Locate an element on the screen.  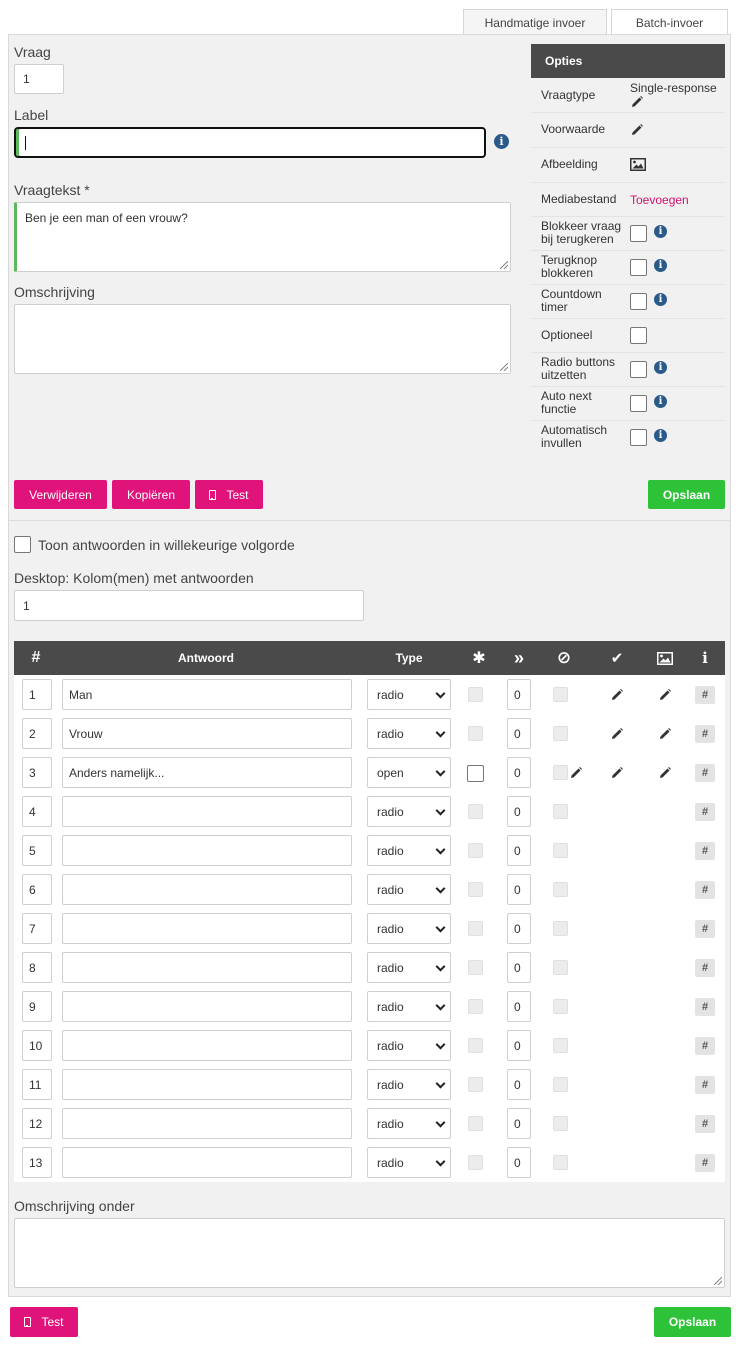
vraag-number-input: 1 is located at coordinates (39, 79).